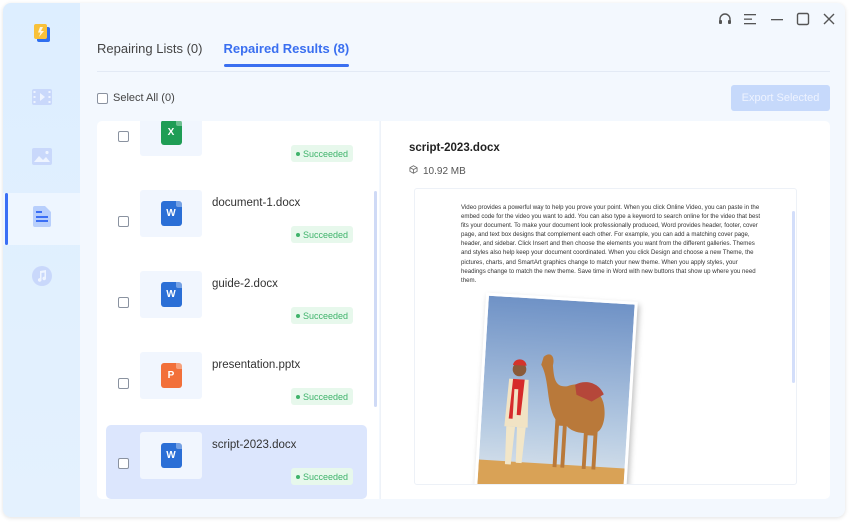  I want to click on file-name: document-1.docx, so click(256, 203).